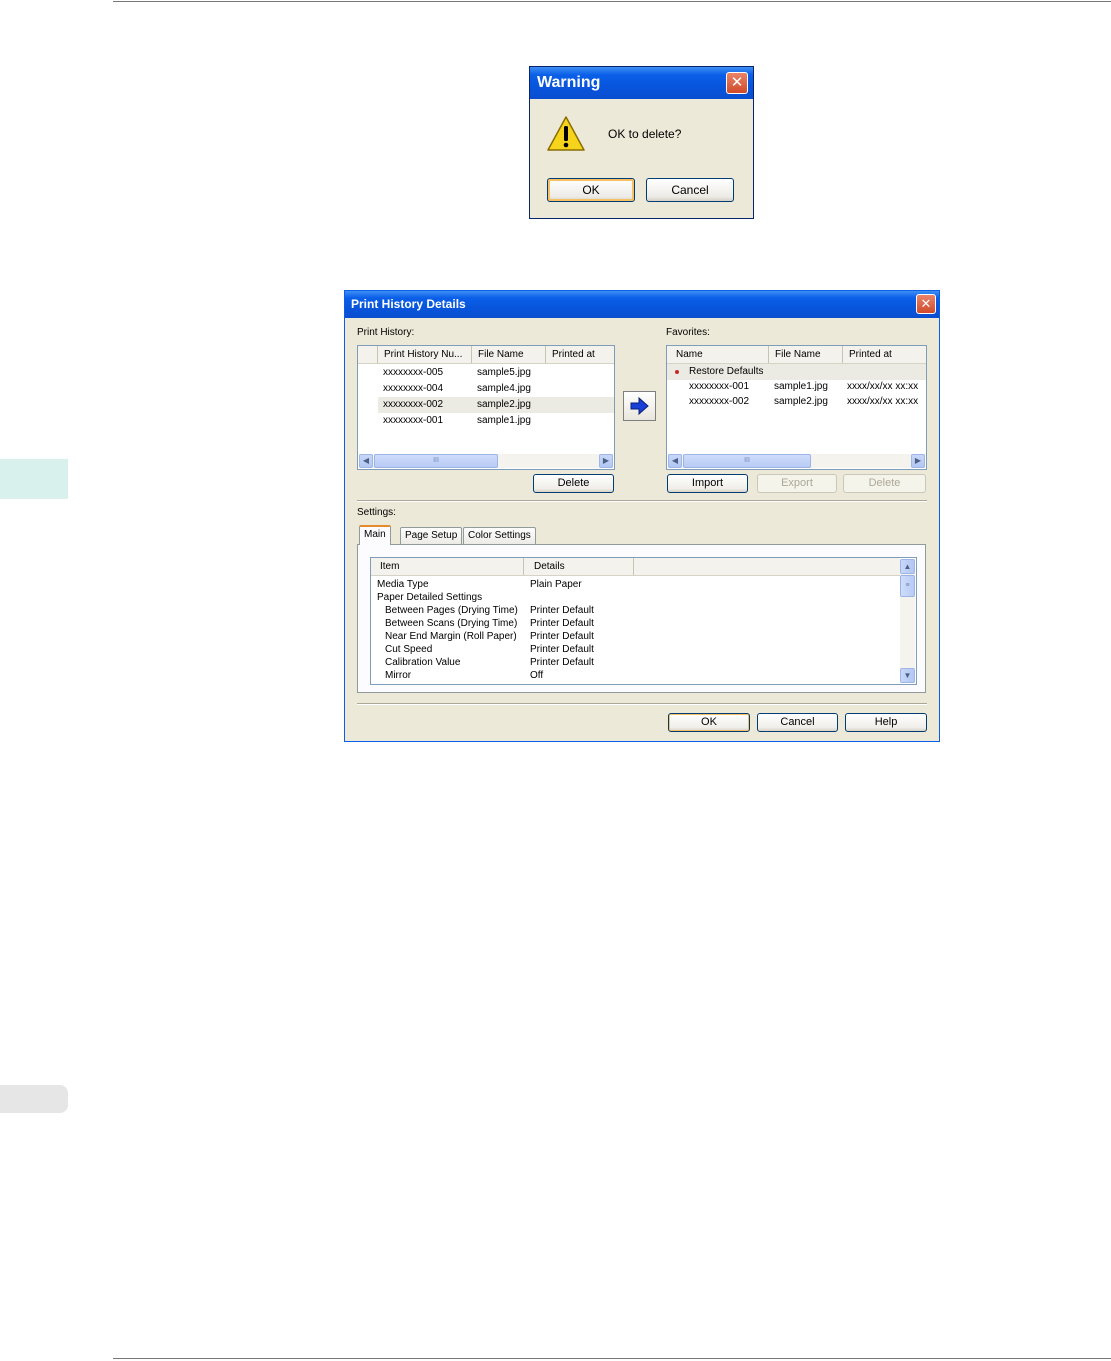 This screenshot has height=1361, width=1111. I want to click on header-spacer, so click(368, 354).